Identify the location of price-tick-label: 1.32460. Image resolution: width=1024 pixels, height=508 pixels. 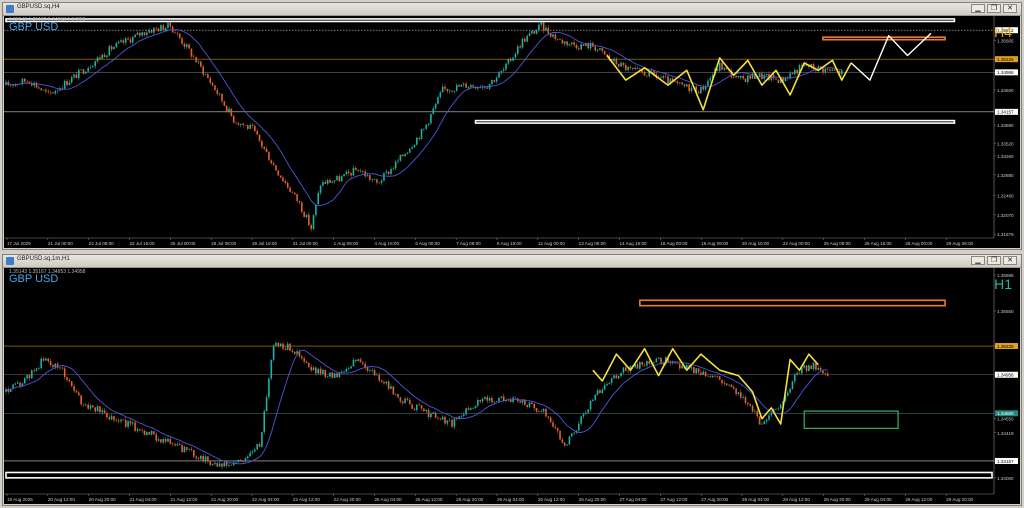
(1005, 196).